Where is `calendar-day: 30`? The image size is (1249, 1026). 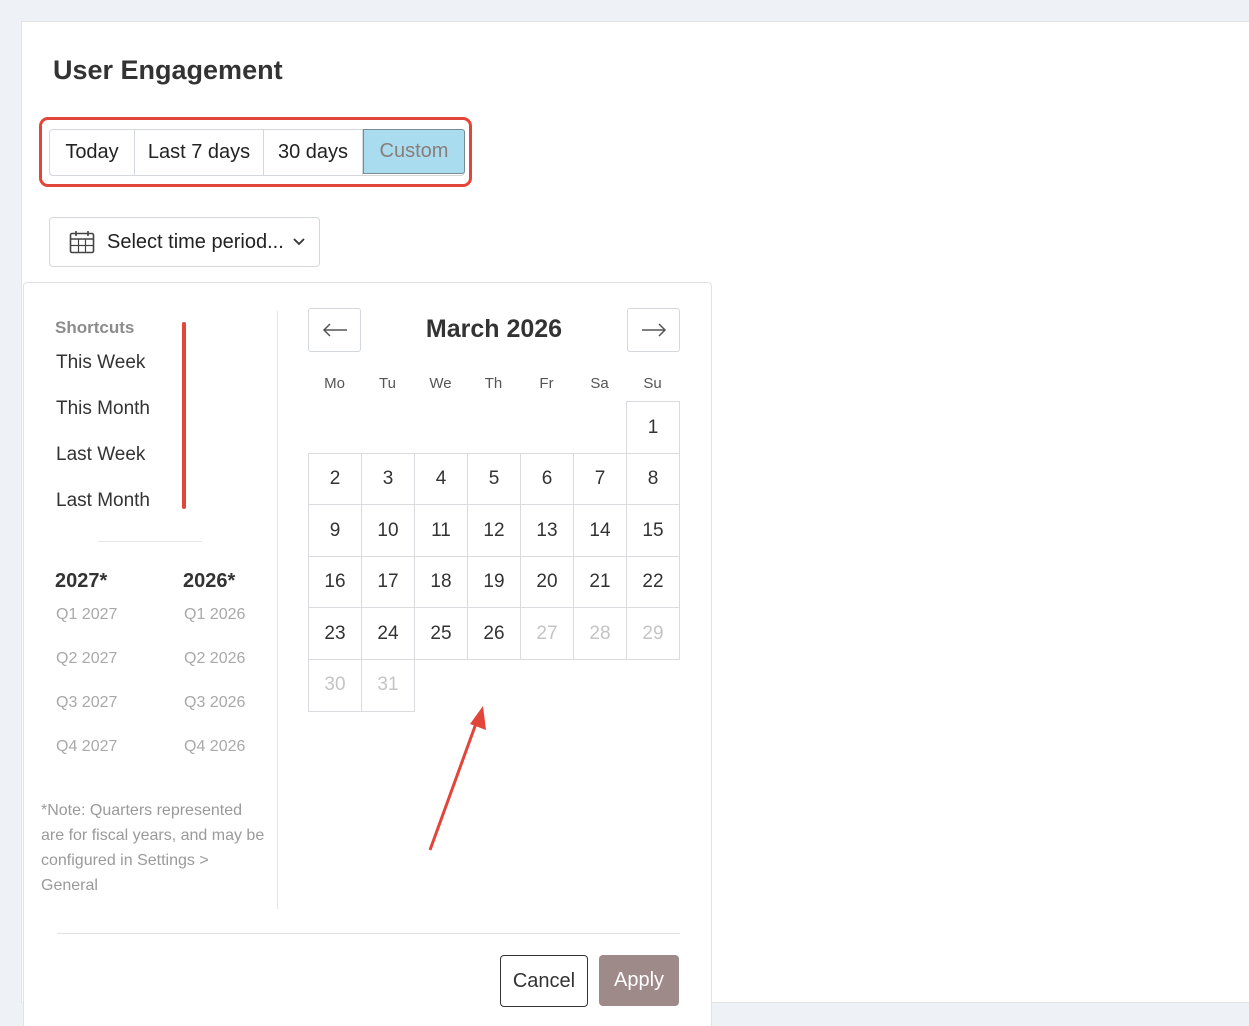 calendar-day: 30 is located at coordinates (335, 685).